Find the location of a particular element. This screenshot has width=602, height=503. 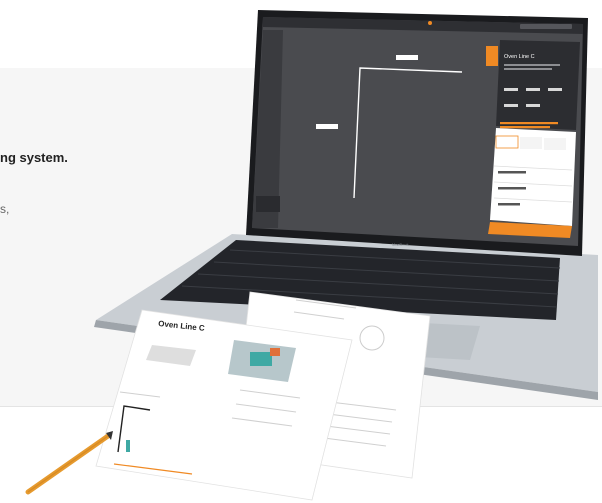

accent-tab is located at coordinates (492, 56).